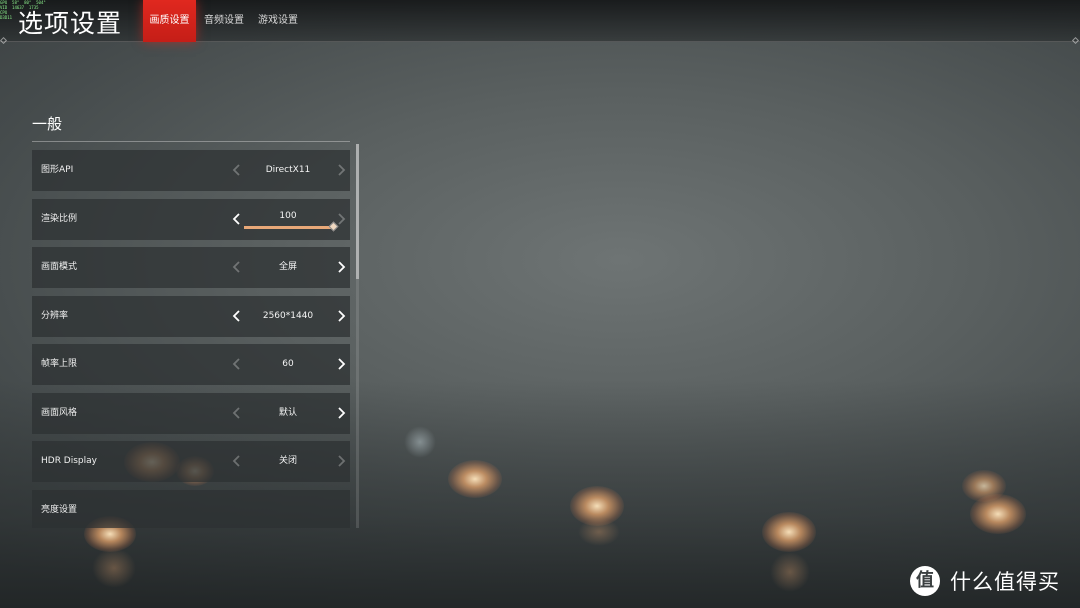  I want to click on setting-label: 画面模式, so click(59, 267).